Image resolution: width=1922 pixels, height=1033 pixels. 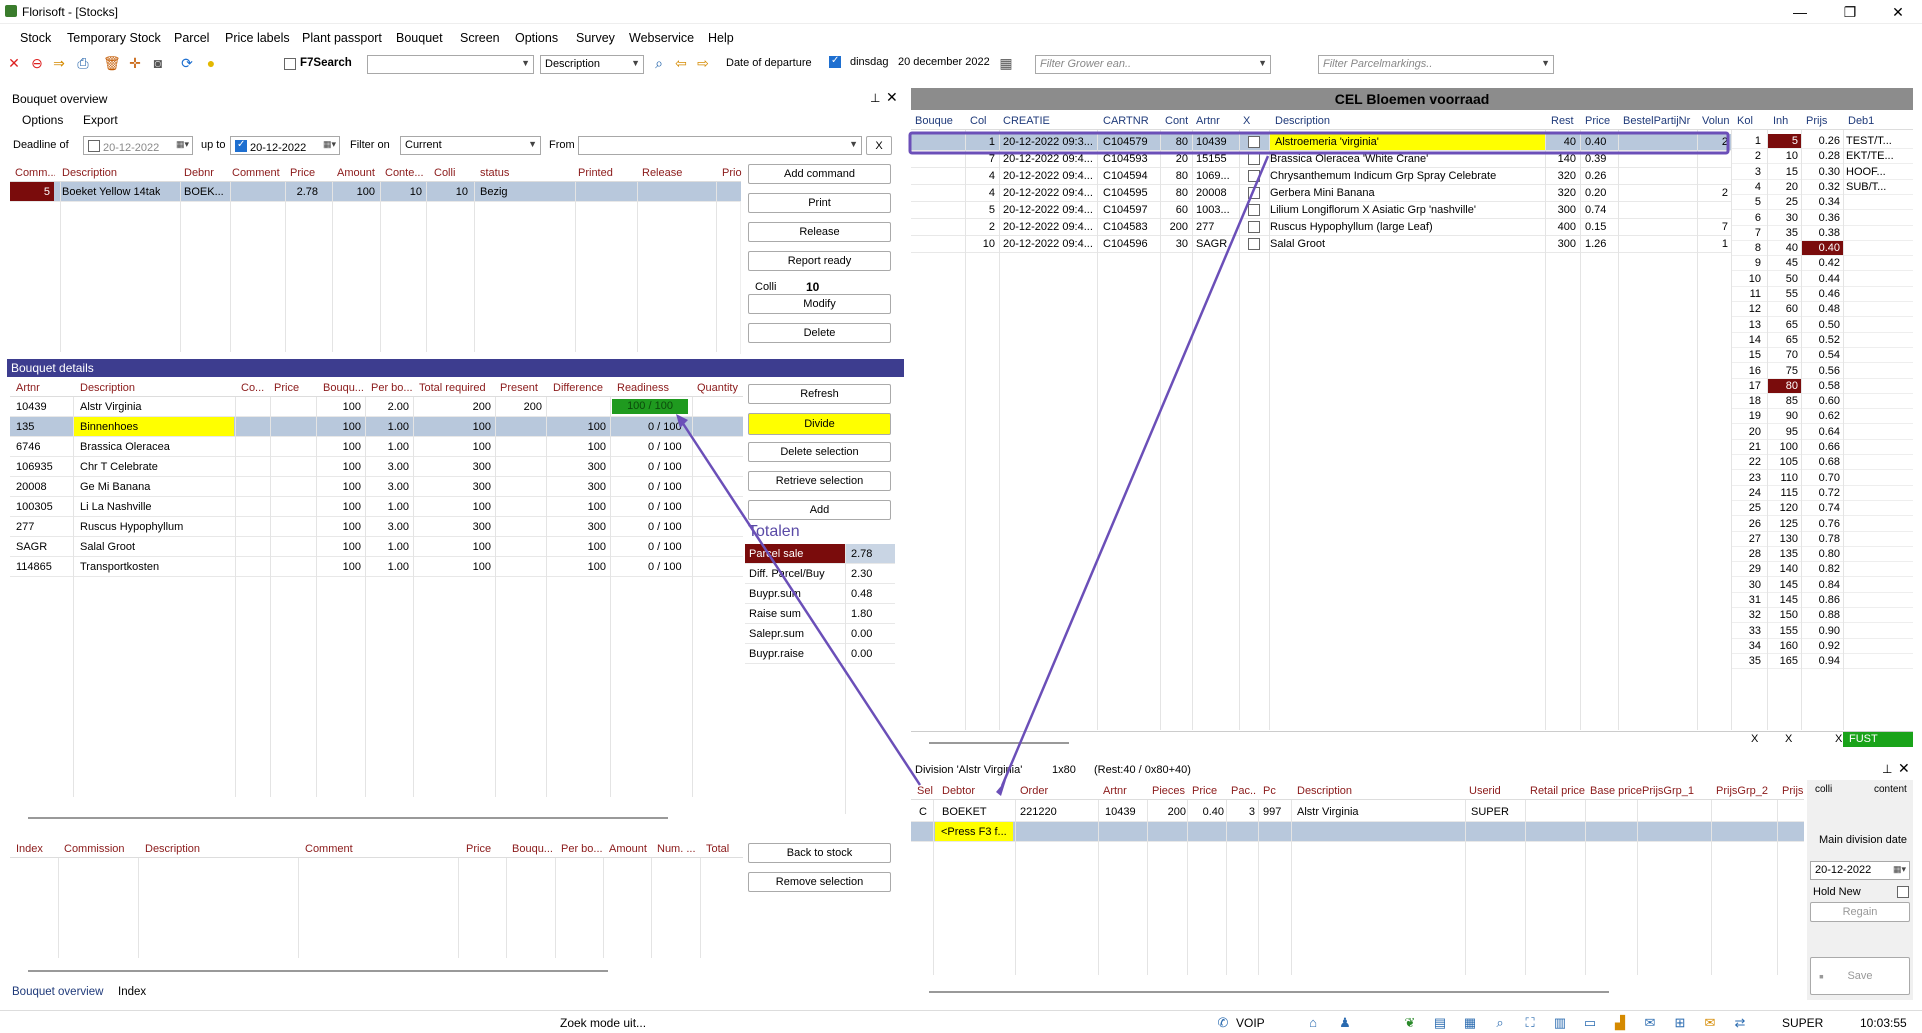 What do you see at coordinates (1470, 1023) in the screenshot?
I see `grid-icon: ▦` at bounding box center [1470, 1023].